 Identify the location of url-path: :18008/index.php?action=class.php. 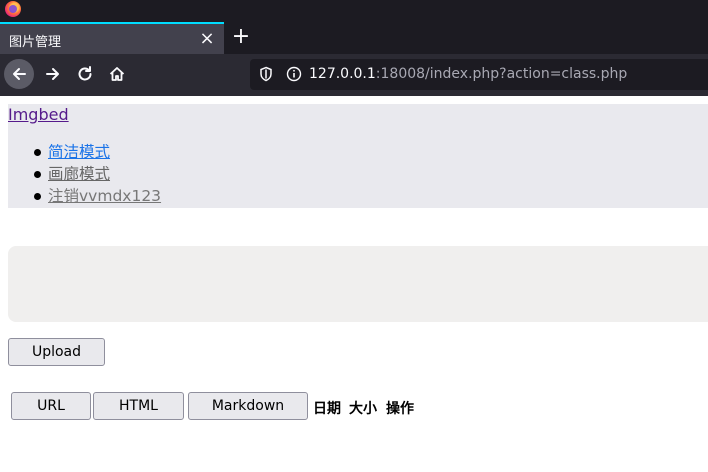
(501, 74).